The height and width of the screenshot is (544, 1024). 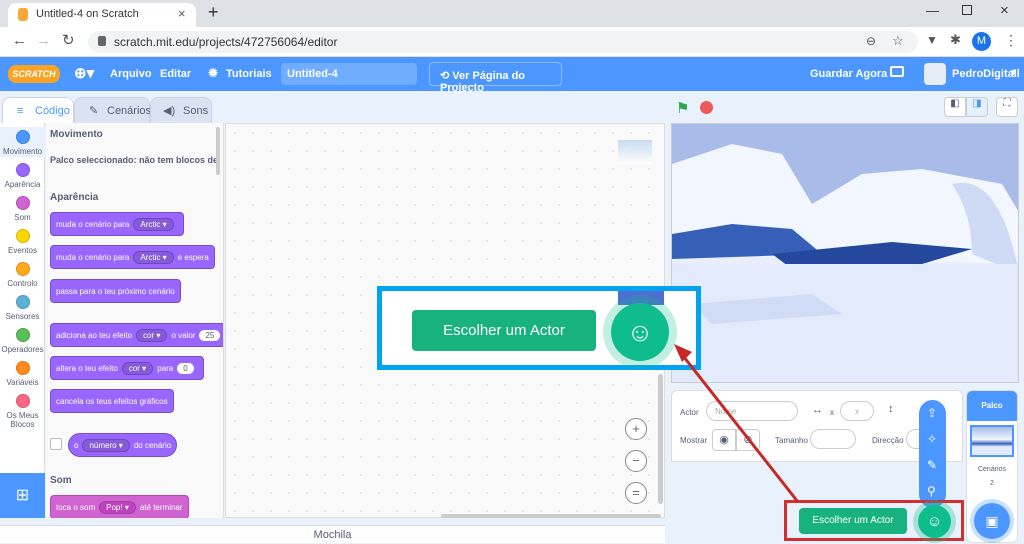 What do you see at coordinates (897, 71) in the screenshot?
I see `my-stuff-folder-icon` at bounding box center [897, 71].